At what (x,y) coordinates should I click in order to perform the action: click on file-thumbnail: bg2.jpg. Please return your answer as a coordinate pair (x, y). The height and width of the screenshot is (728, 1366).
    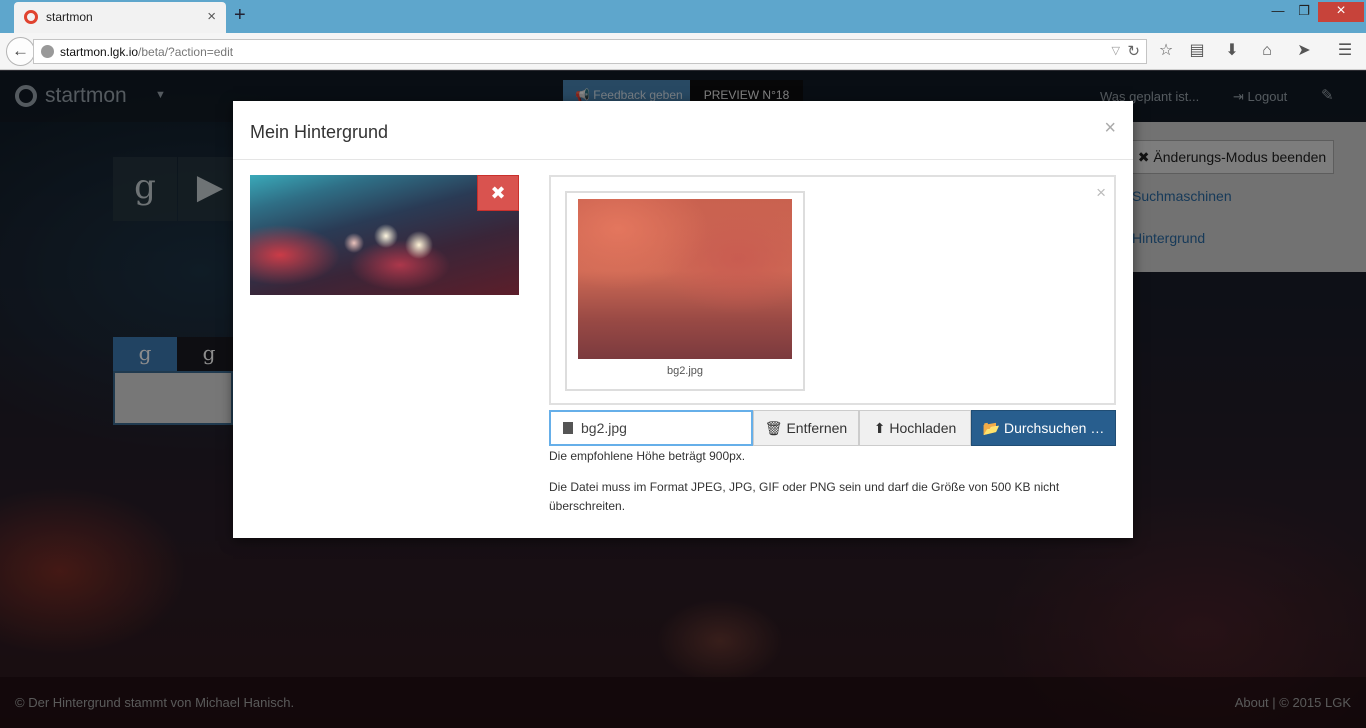
    Looking at the image, I should click on (685, 291).